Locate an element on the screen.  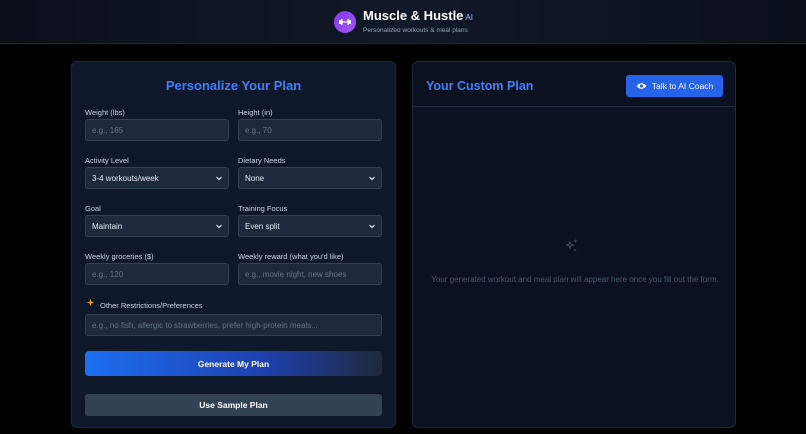
groceries-label: Weekly groceries ($) is located at coordinates (119, 256).